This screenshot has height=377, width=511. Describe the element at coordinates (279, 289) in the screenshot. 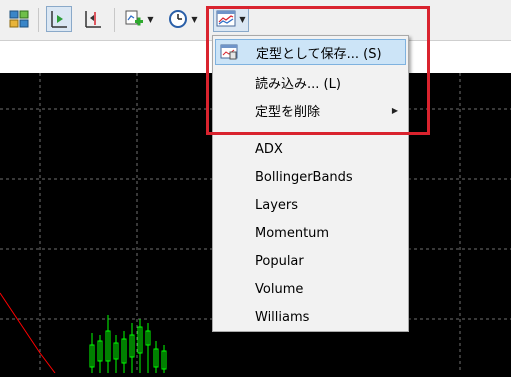

I see `menu-item-label: Volume` at that location.